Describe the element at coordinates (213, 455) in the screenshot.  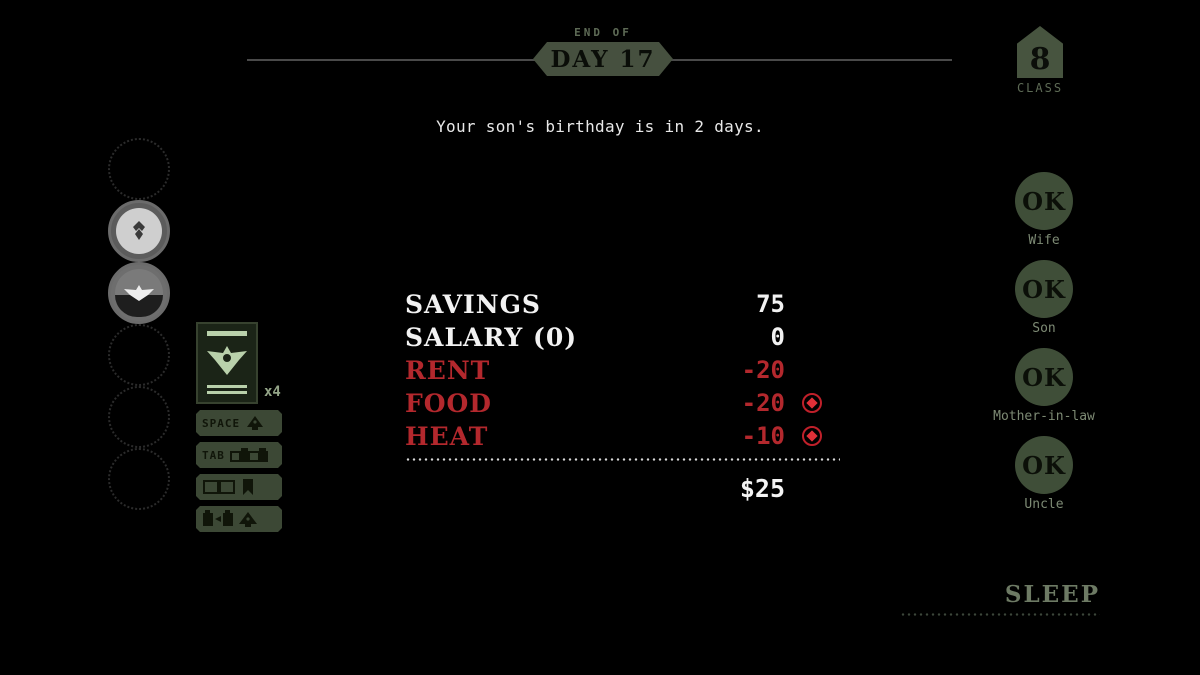
I see `hint-key-tab: TAB` at that location.